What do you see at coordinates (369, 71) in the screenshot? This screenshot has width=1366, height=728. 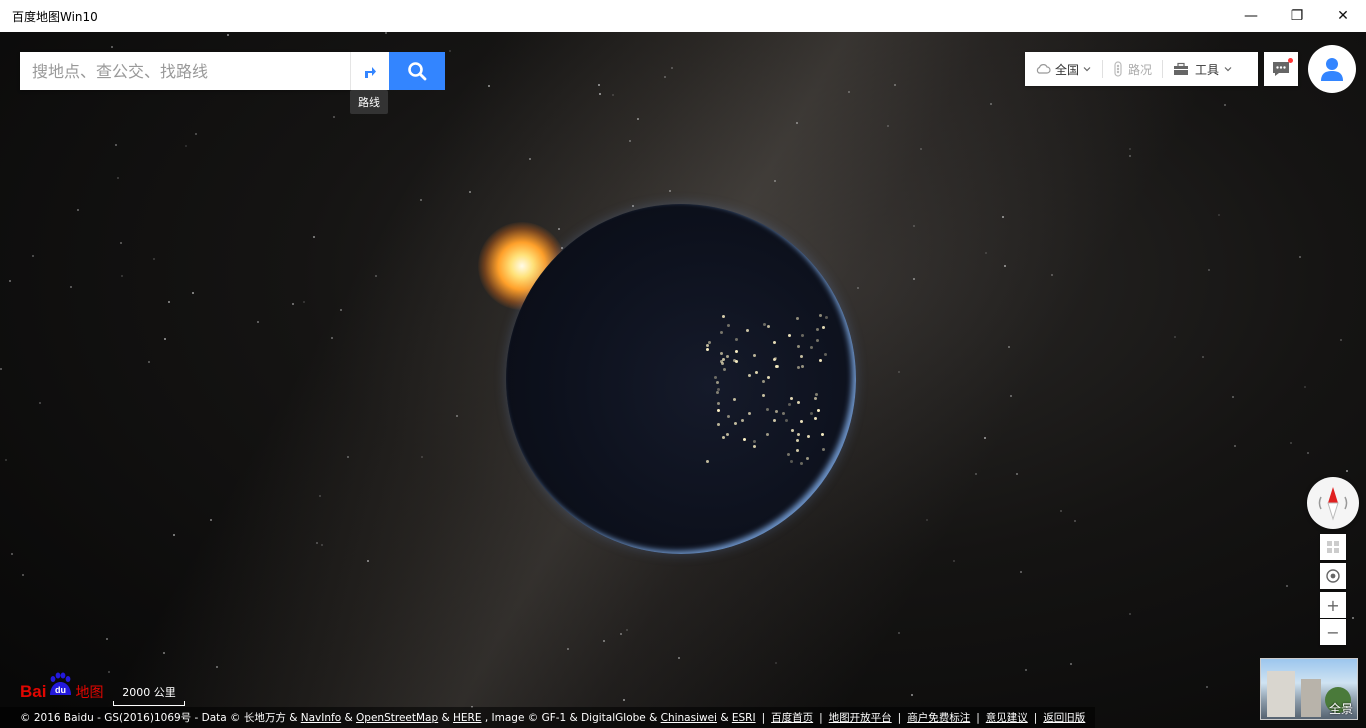 I see `route-button` at bounding box center [369, 71].